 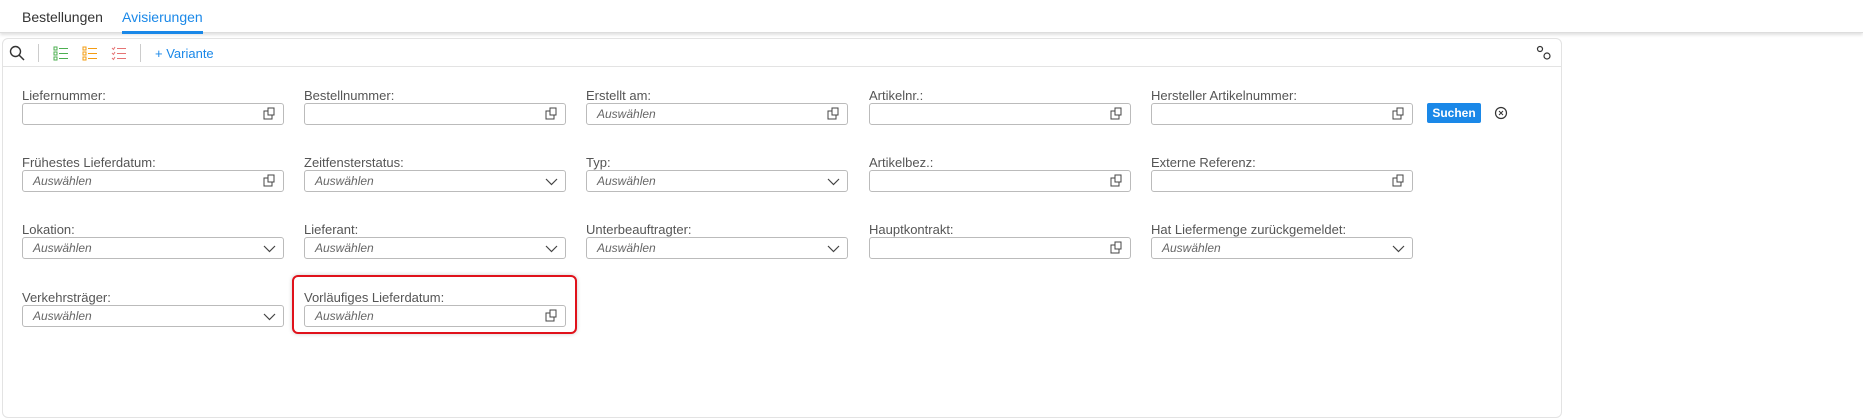 I want to click on artikelnr-input, so click(x=1000, y=114).